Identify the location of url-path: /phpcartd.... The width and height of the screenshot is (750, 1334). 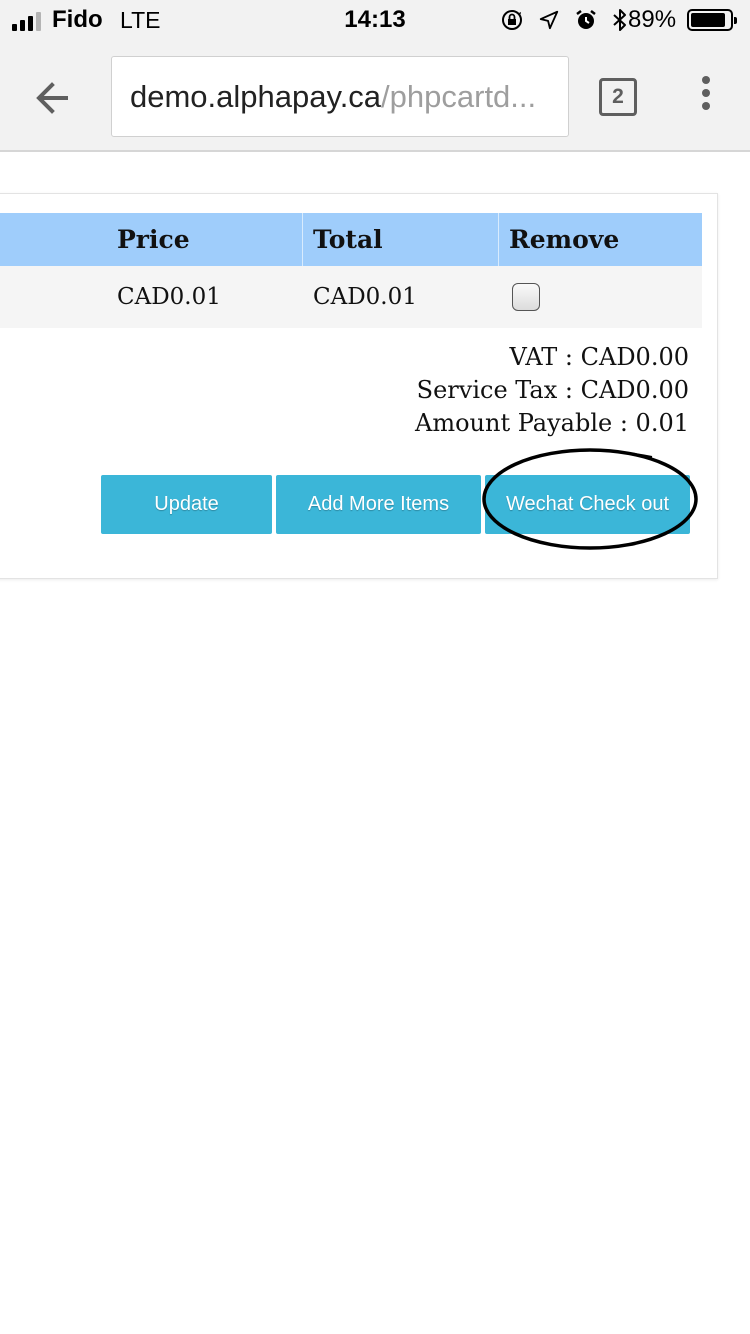
(459, 96).